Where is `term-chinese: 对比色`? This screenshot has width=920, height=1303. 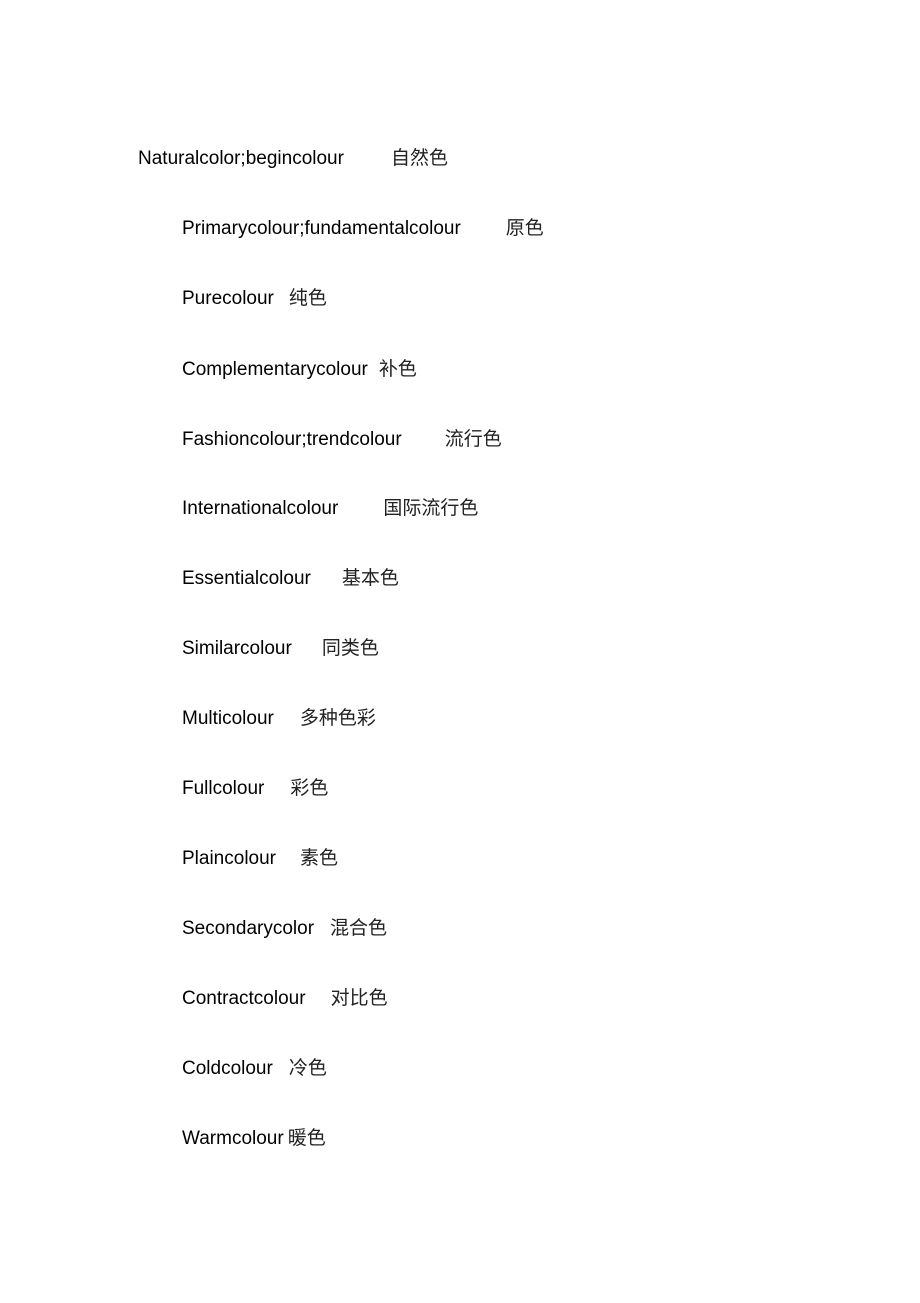 term-chinese: 对比色 is located at coordinates (359, 998).